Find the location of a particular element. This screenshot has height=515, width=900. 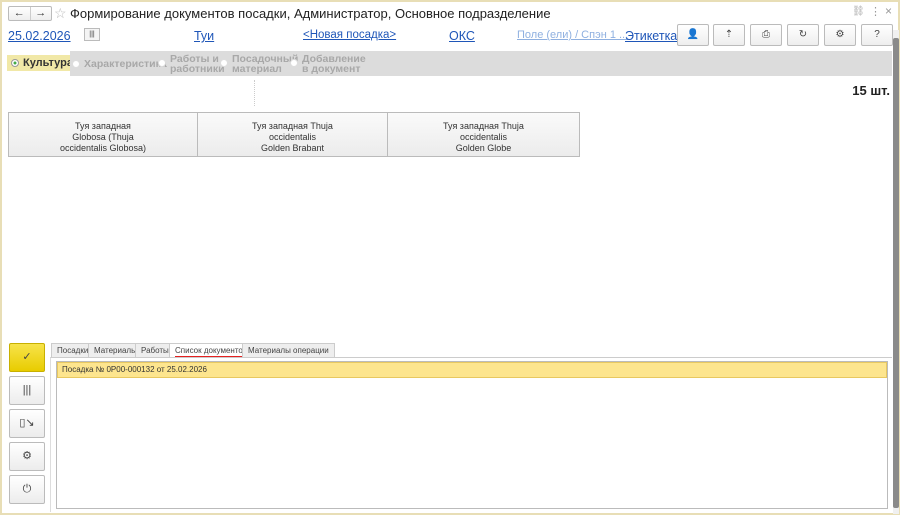

settings-icon: ⚙ is located at coordinates (840, 34).